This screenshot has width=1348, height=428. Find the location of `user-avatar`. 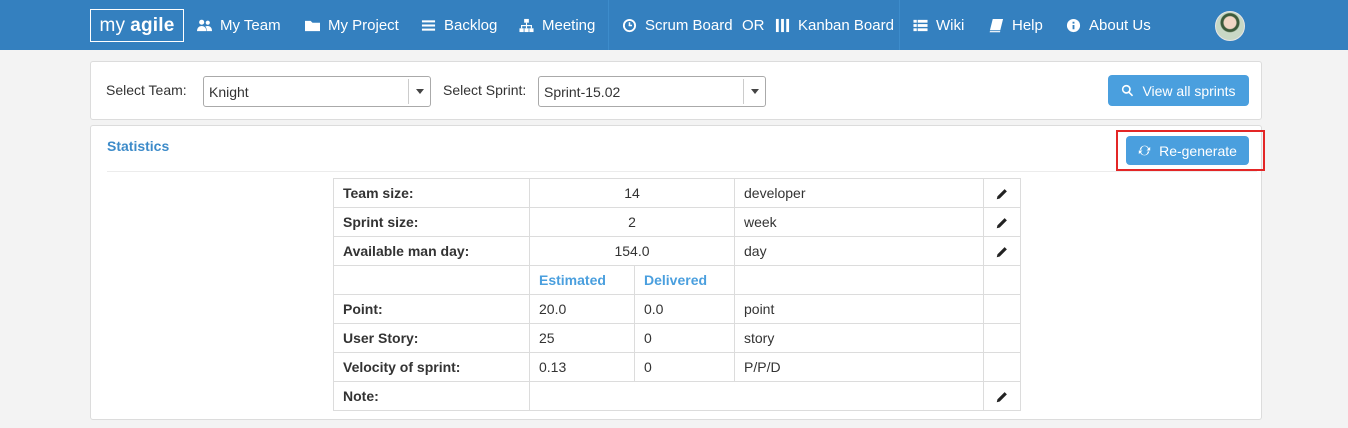

user-avatar is located at coordinates (1230, 26).